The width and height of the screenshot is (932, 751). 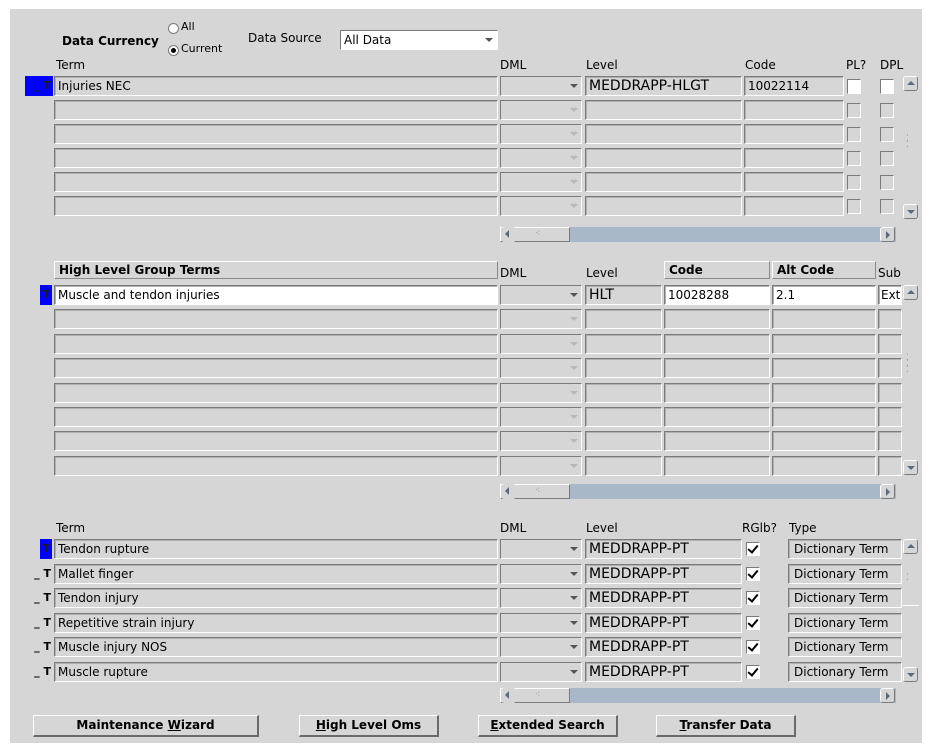 What do you see at coordinates (419, 40) in the screenshot?
I see `data-source-select: All Data` at bounding box center [419, 40].